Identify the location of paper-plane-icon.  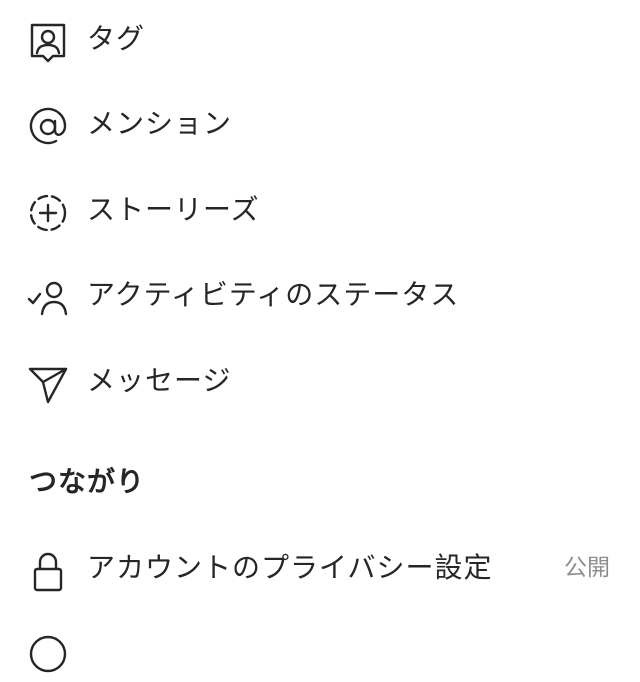
(48, 384).